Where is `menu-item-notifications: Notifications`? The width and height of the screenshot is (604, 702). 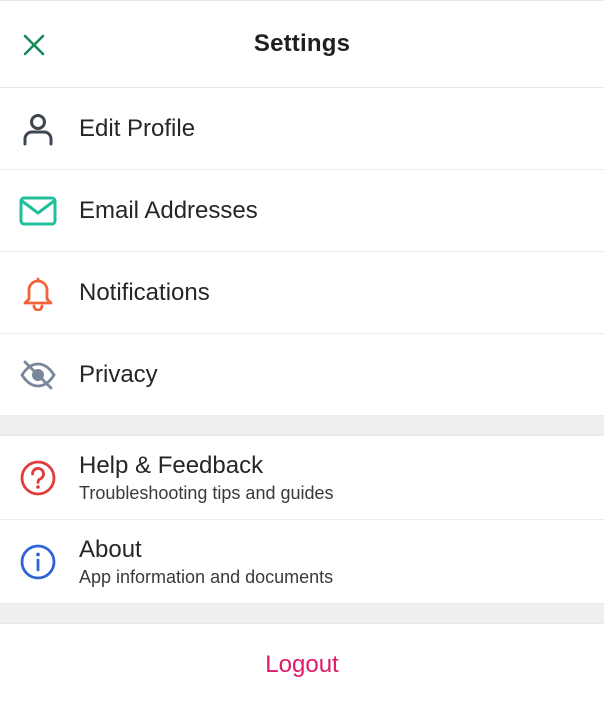
menu-item-notifications: Notifications is located at coordinates (302, 293).